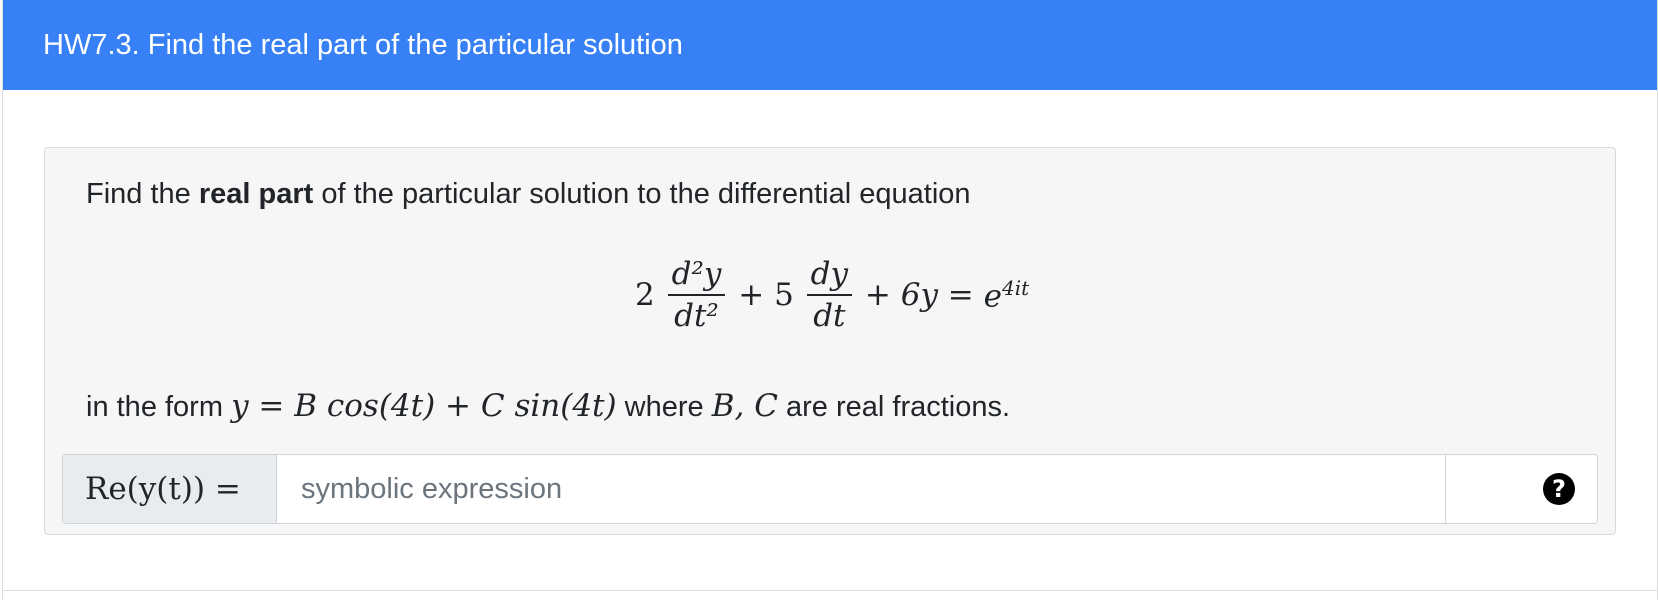 The height and width of the screenshot is (600, 1658). I want to click on eq-rhs: e4it, so click(1007, 295).